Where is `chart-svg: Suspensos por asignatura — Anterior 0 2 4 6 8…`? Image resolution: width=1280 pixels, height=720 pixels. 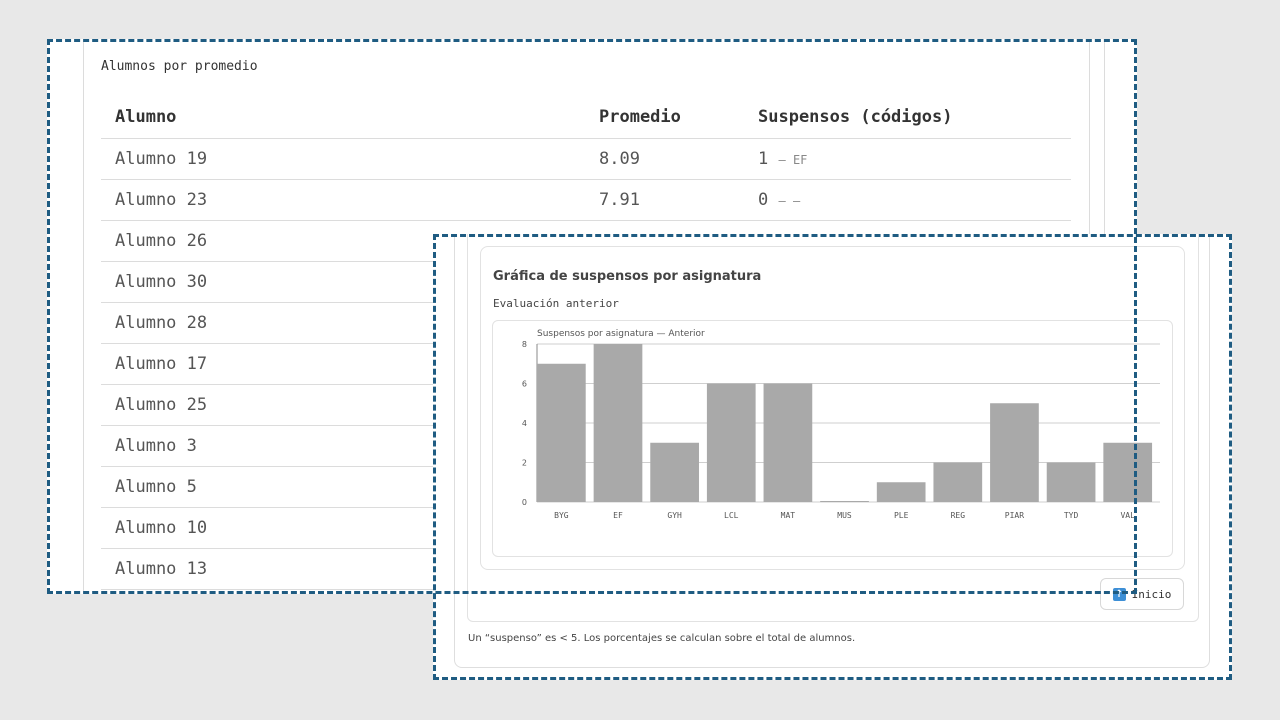
chart-svg: Suspensos por asignatura — Anterior 0 2 4 6 8… is located at coordinates (841, 424).